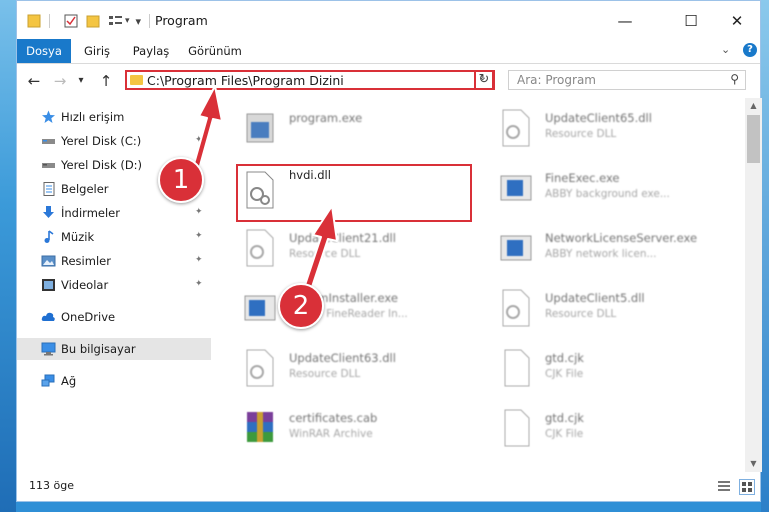 This screenshot has height=512, width=769. I want to click on annotation-arrows, so click(263, 194).